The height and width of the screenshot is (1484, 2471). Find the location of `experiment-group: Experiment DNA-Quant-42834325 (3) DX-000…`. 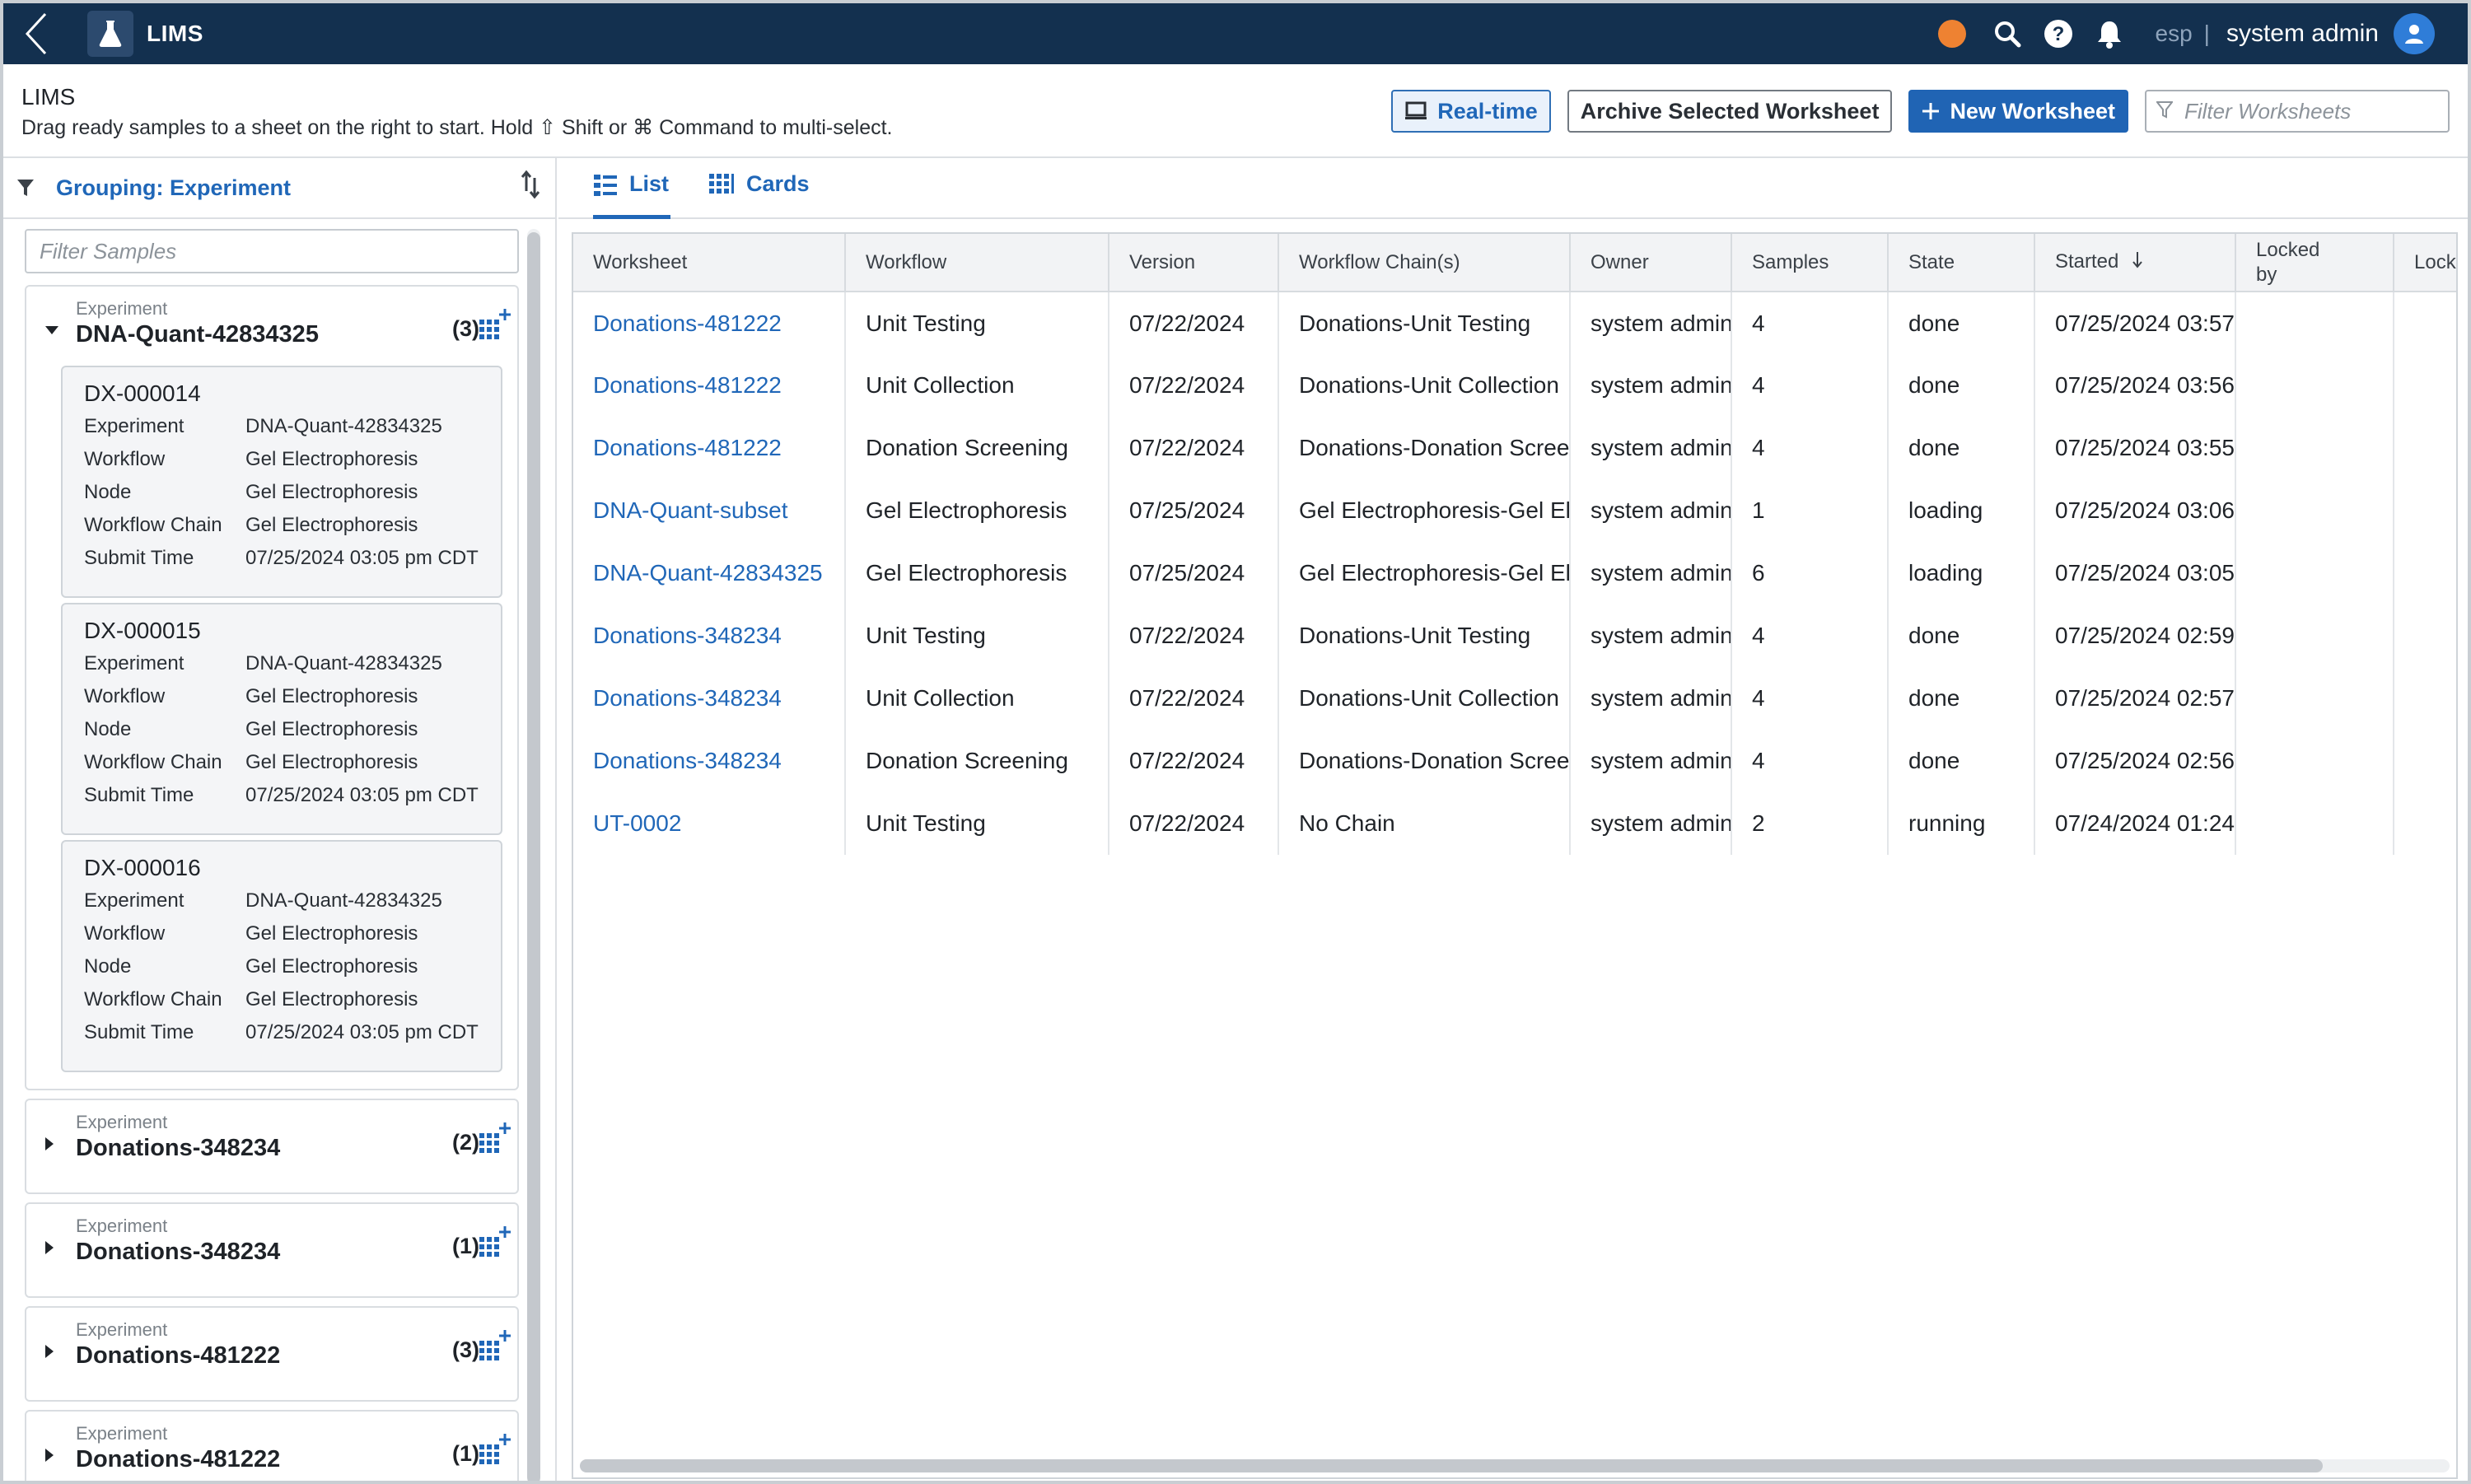

experiment-group: Experiment DNA-Quant-42834325 (3) DX-000… is located at coordinates (272, 687).